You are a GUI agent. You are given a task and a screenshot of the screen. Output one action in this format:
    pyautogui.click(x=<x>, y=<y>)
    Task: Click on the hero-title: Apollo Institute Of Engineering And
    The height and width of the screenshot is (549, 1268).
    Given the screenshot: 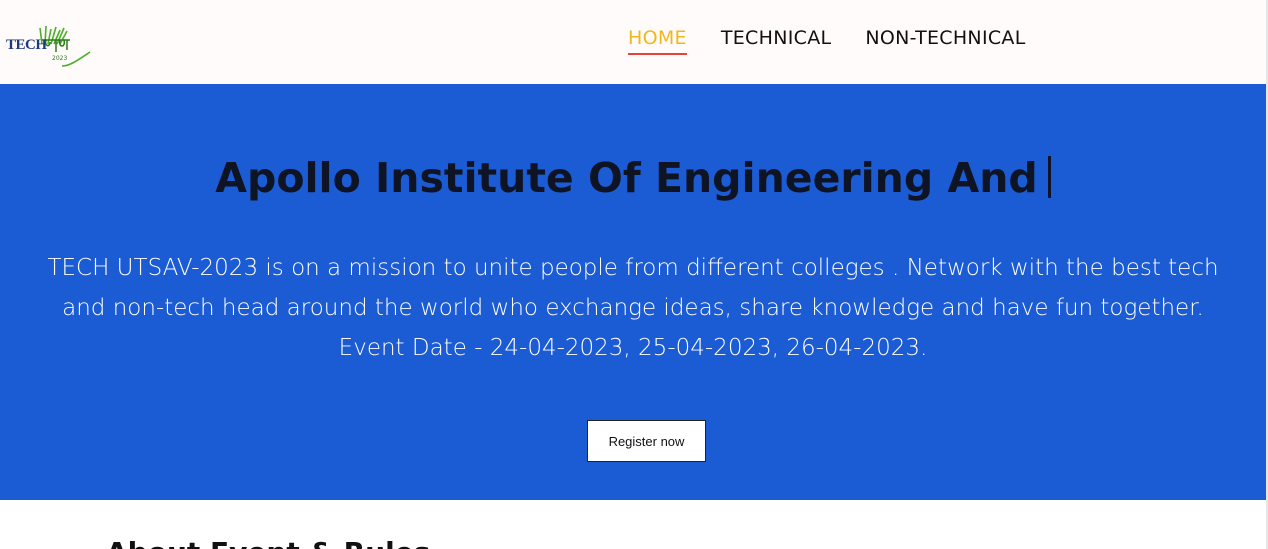 What is the action you would take?
    pyautogui.click(x=633, y=178)
    